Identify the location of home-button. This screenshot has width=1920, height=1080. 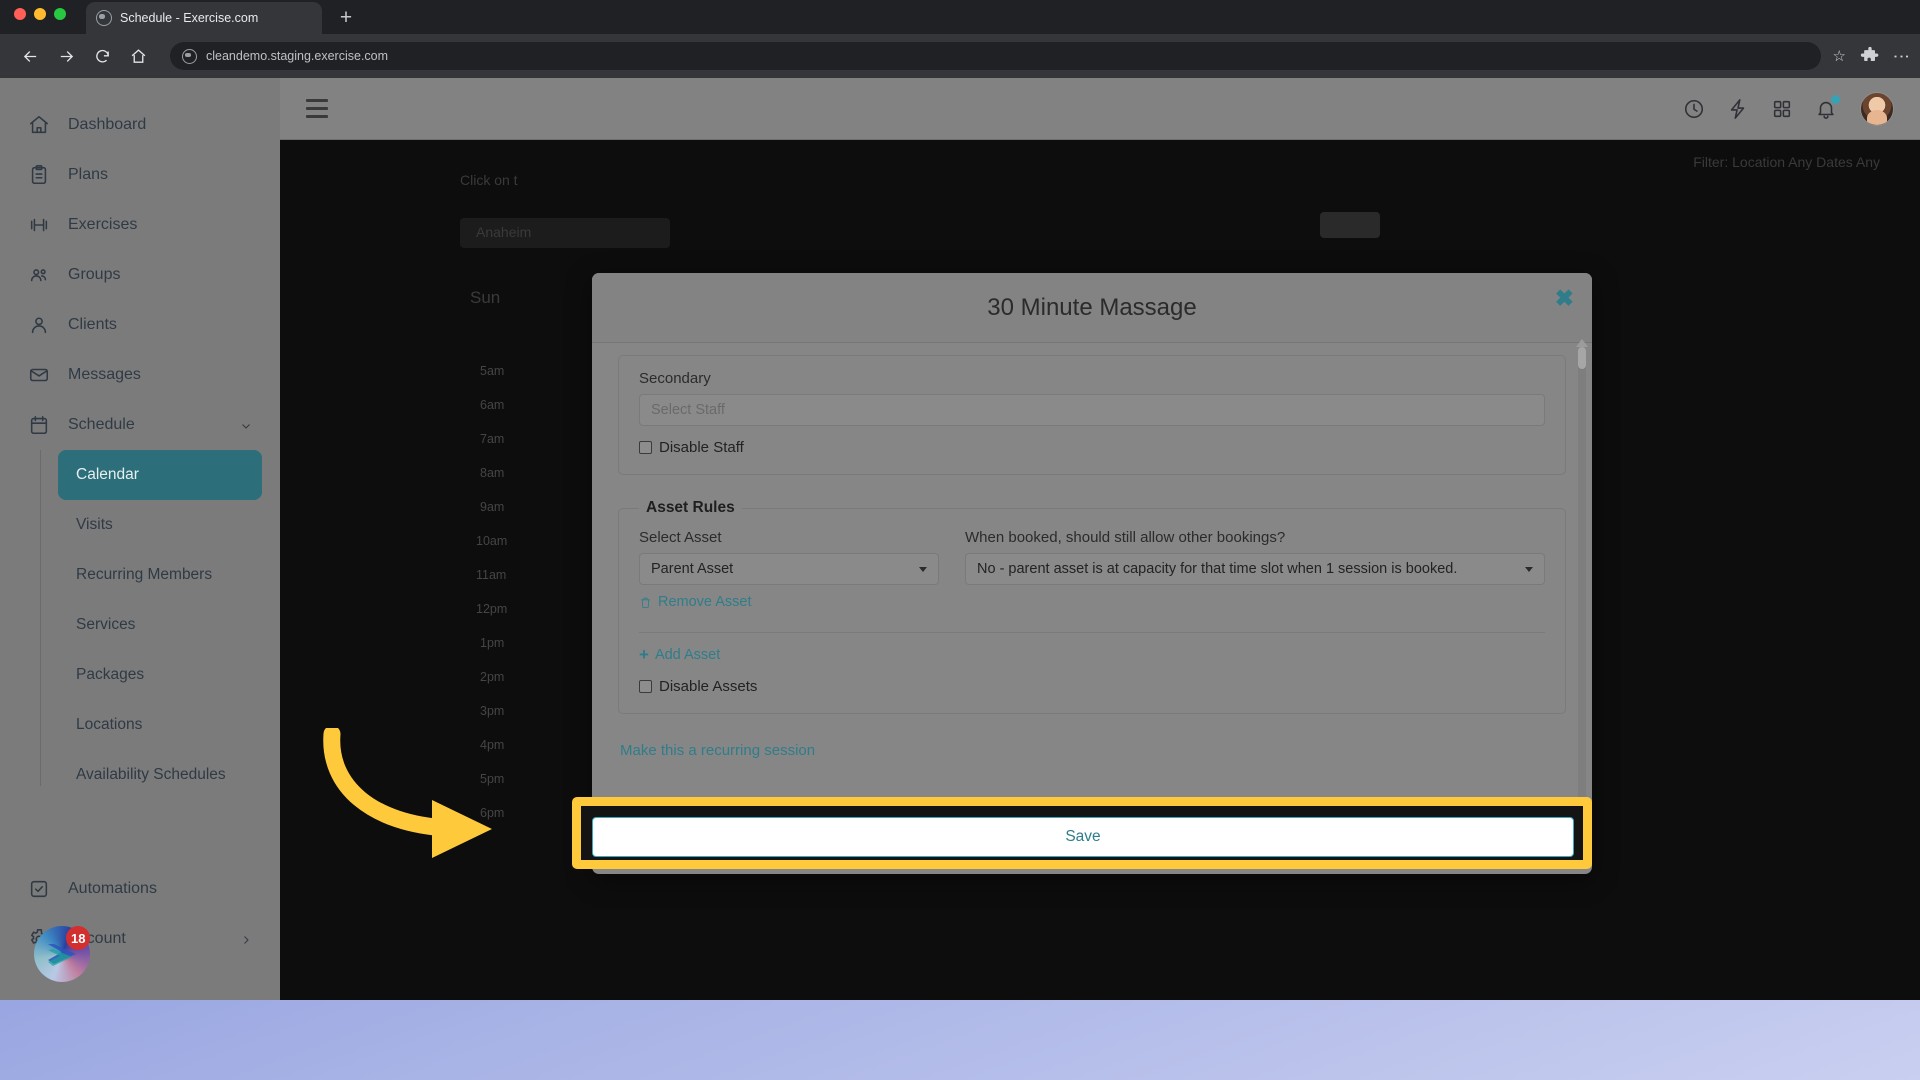
(138, 56).